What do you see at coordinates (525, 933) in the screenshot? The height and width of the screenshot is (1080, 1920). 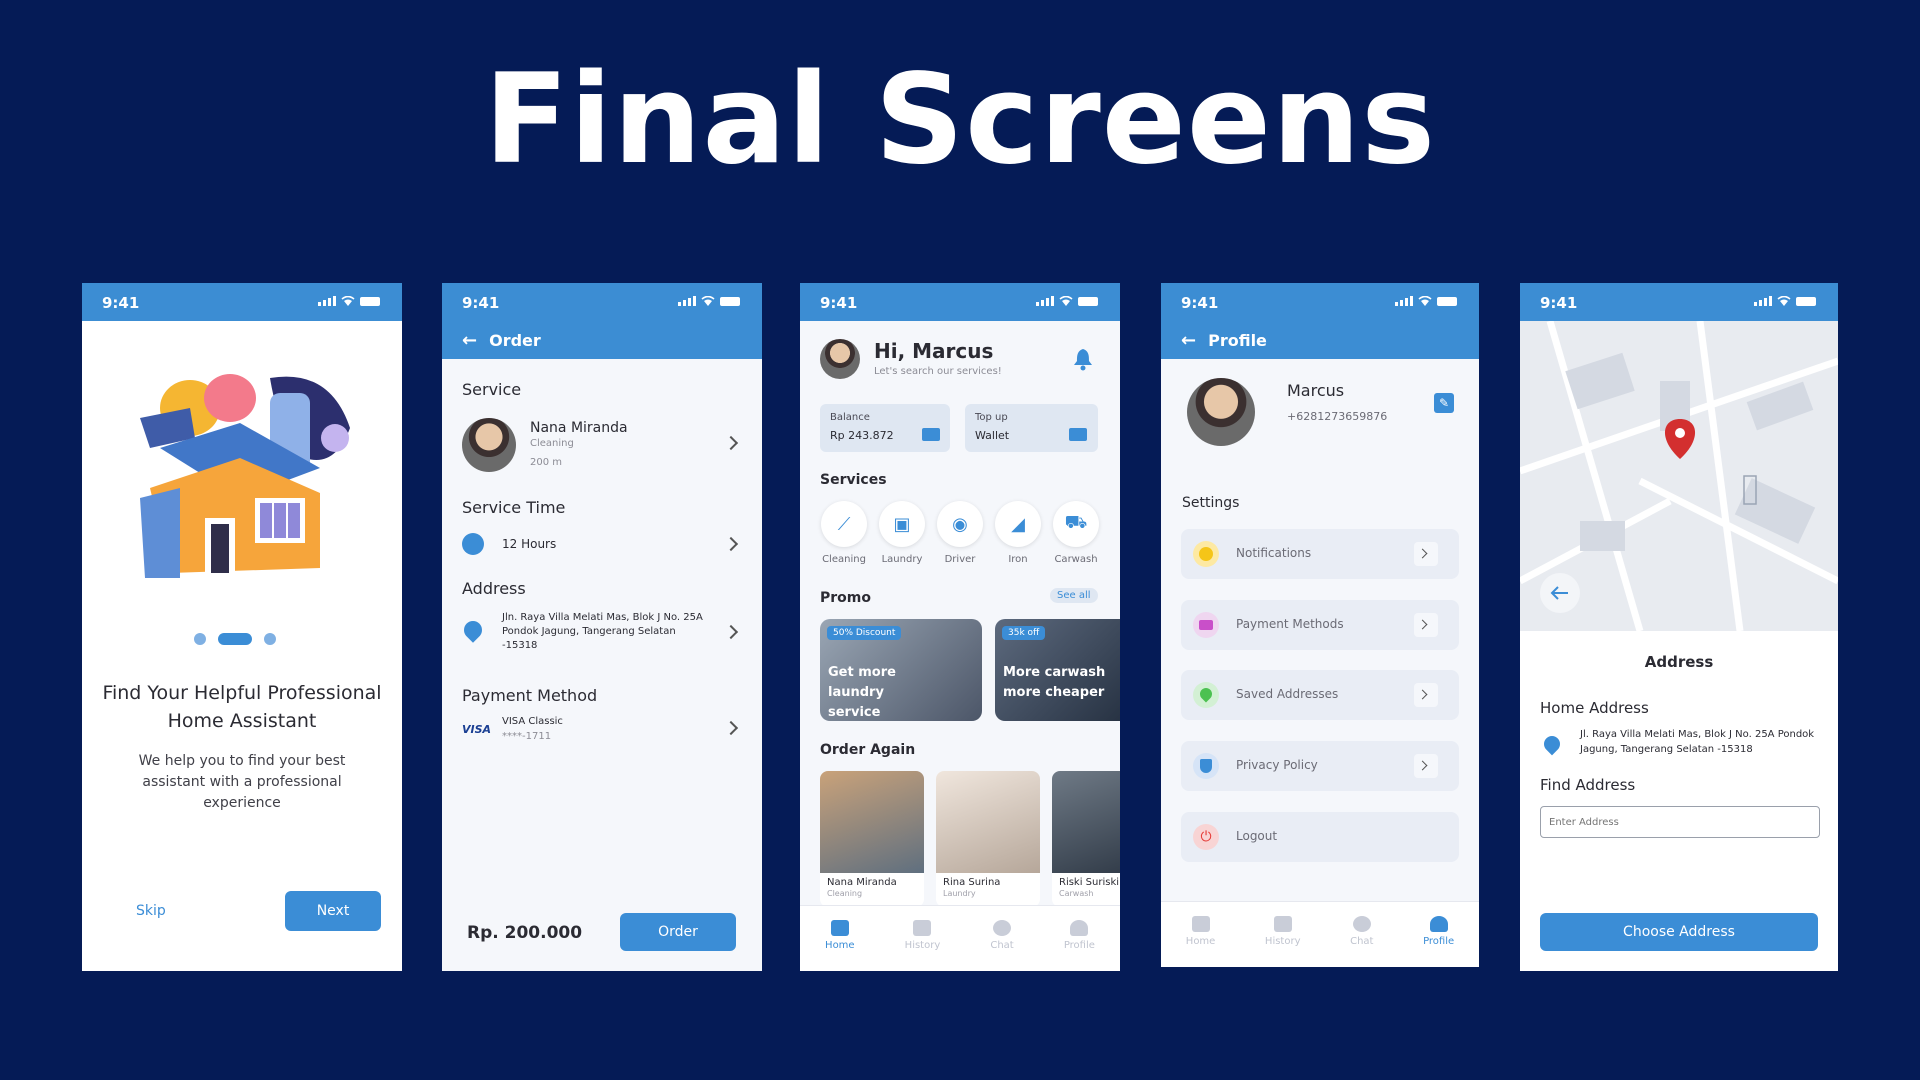 I see `order-price: Rp. 200.000` at bounding box center [525, 933].